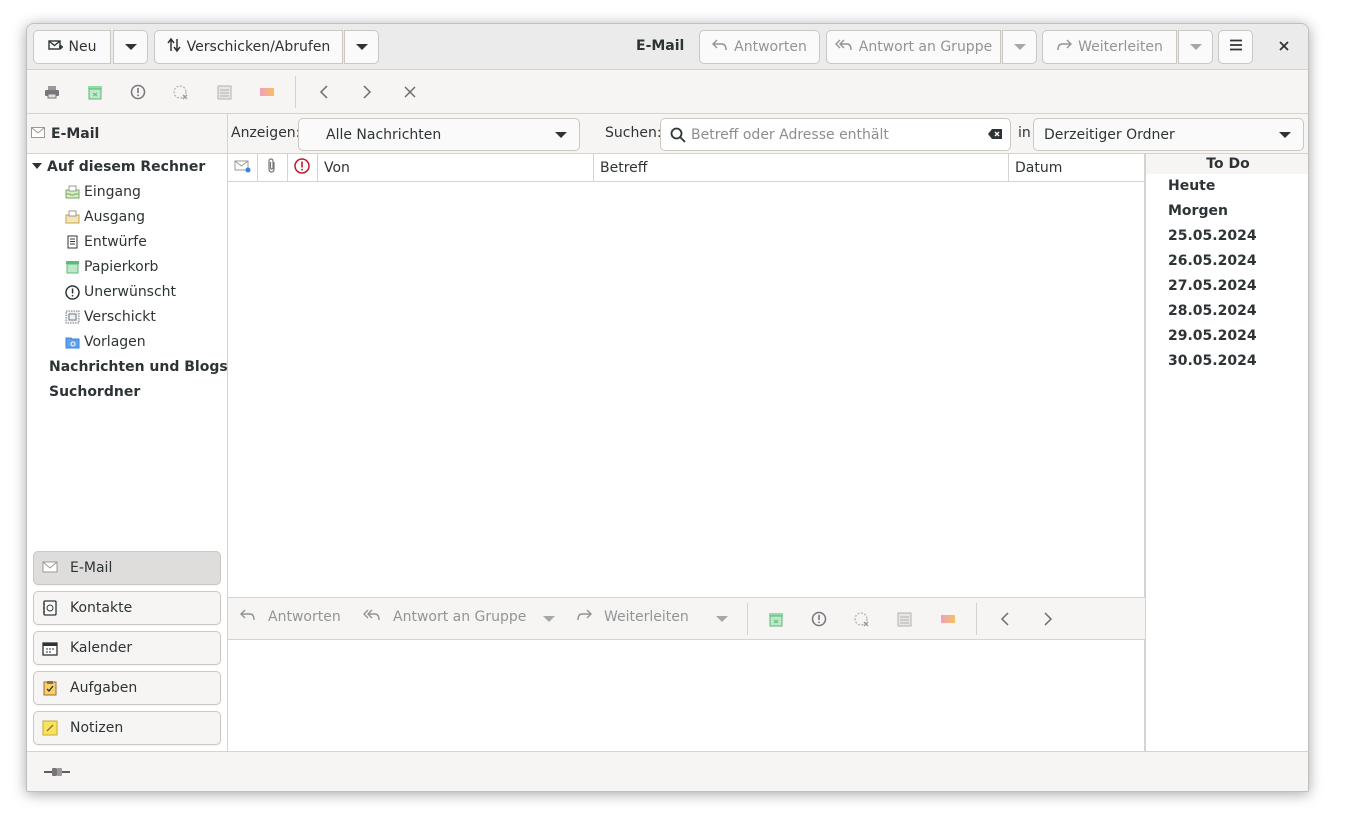  I want to click on sent-icon, so click(72, 317).